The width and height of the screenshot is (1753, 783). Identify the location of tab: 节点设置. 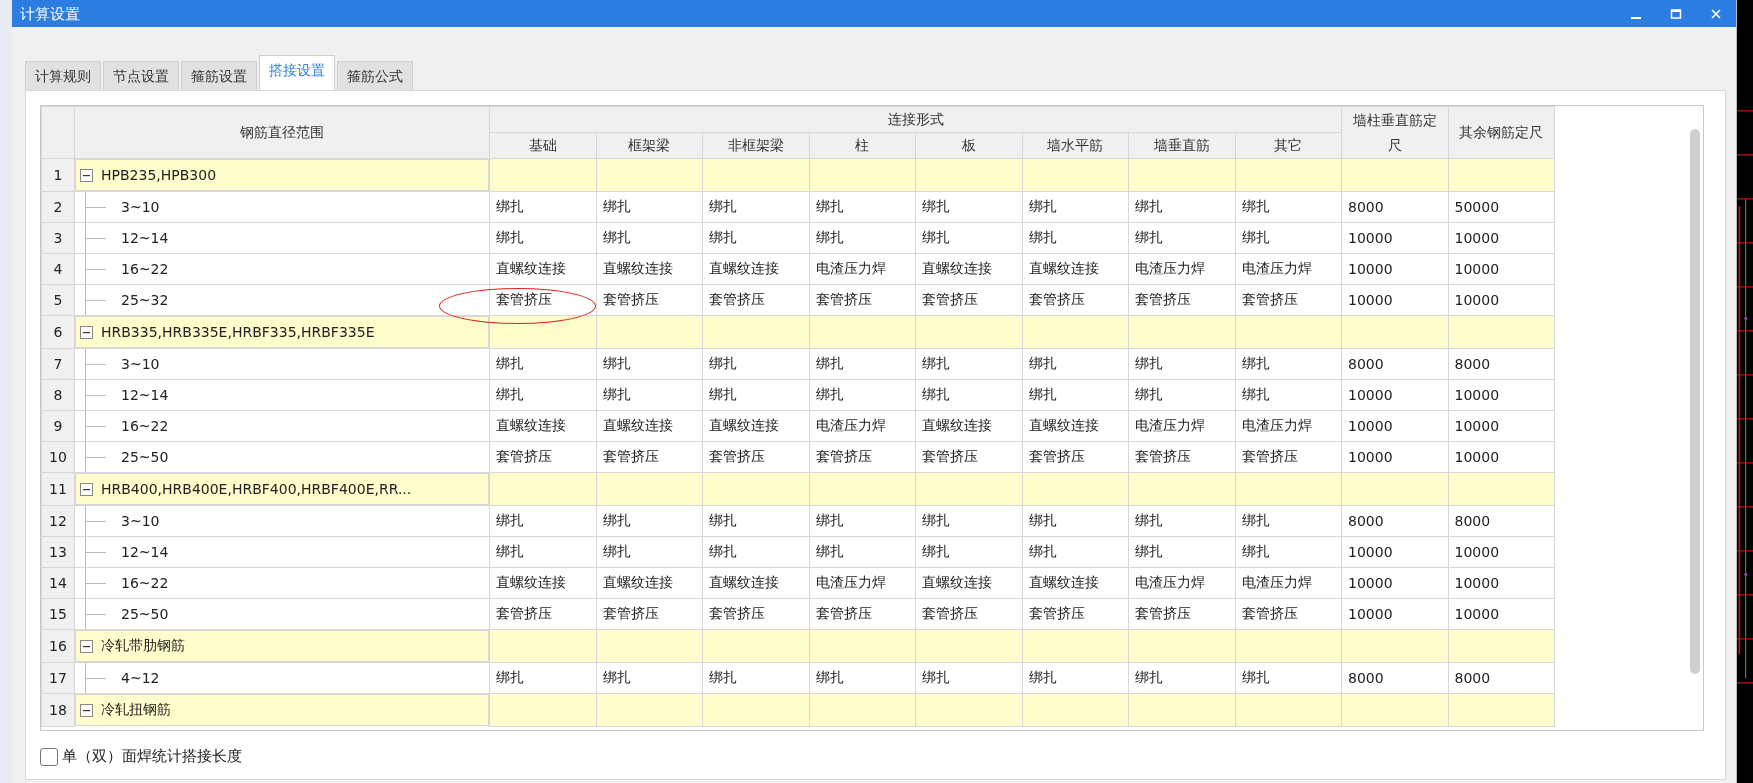
(141, 75).